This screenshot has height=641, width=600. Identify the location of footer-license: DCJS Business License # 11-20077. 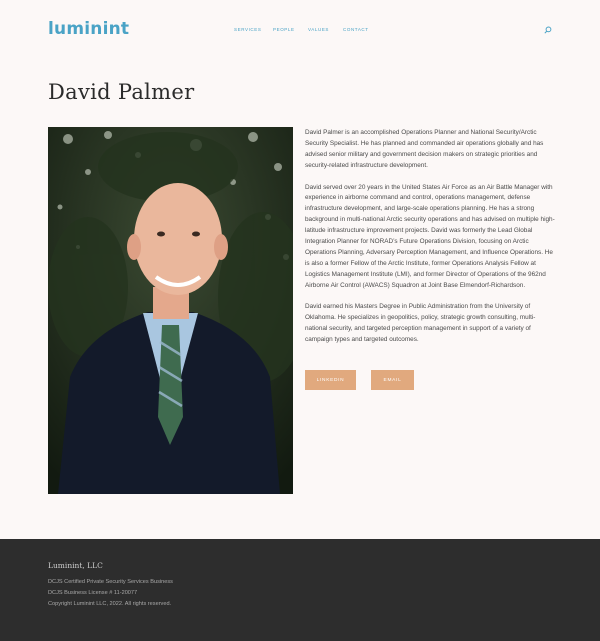
(93, 593).